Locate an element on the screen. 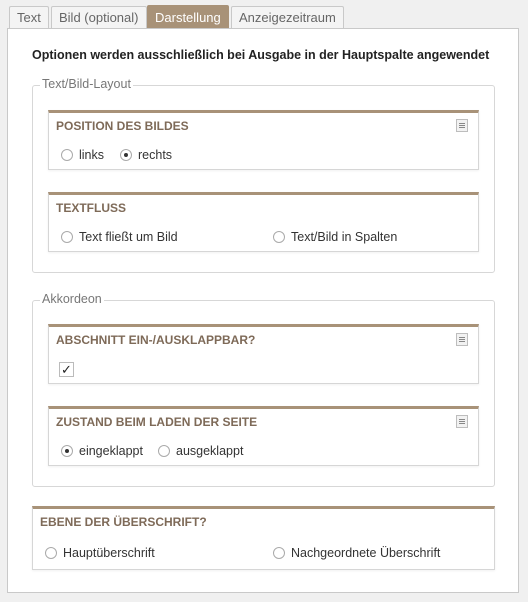  group-legend: Text/Bild-Layout is located at coordinates (86, 84).